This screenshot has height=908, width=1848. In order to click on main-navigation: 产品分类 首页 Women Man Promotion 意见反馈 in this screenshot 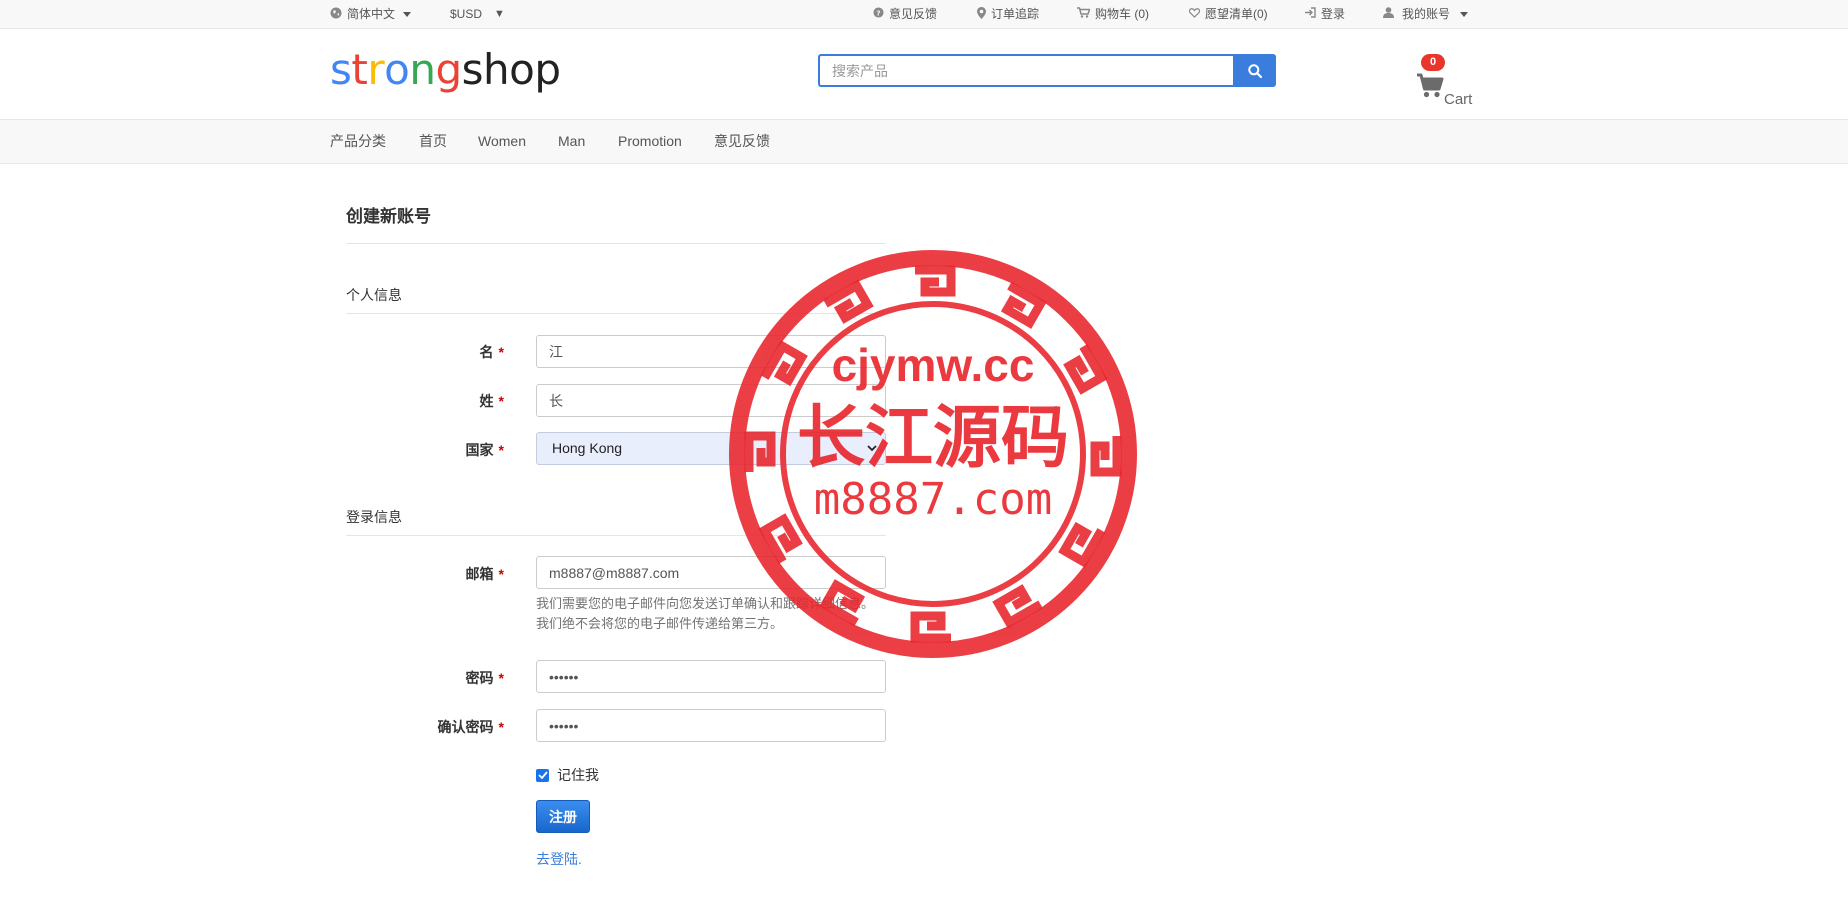, I will do `click(924, 141)`.